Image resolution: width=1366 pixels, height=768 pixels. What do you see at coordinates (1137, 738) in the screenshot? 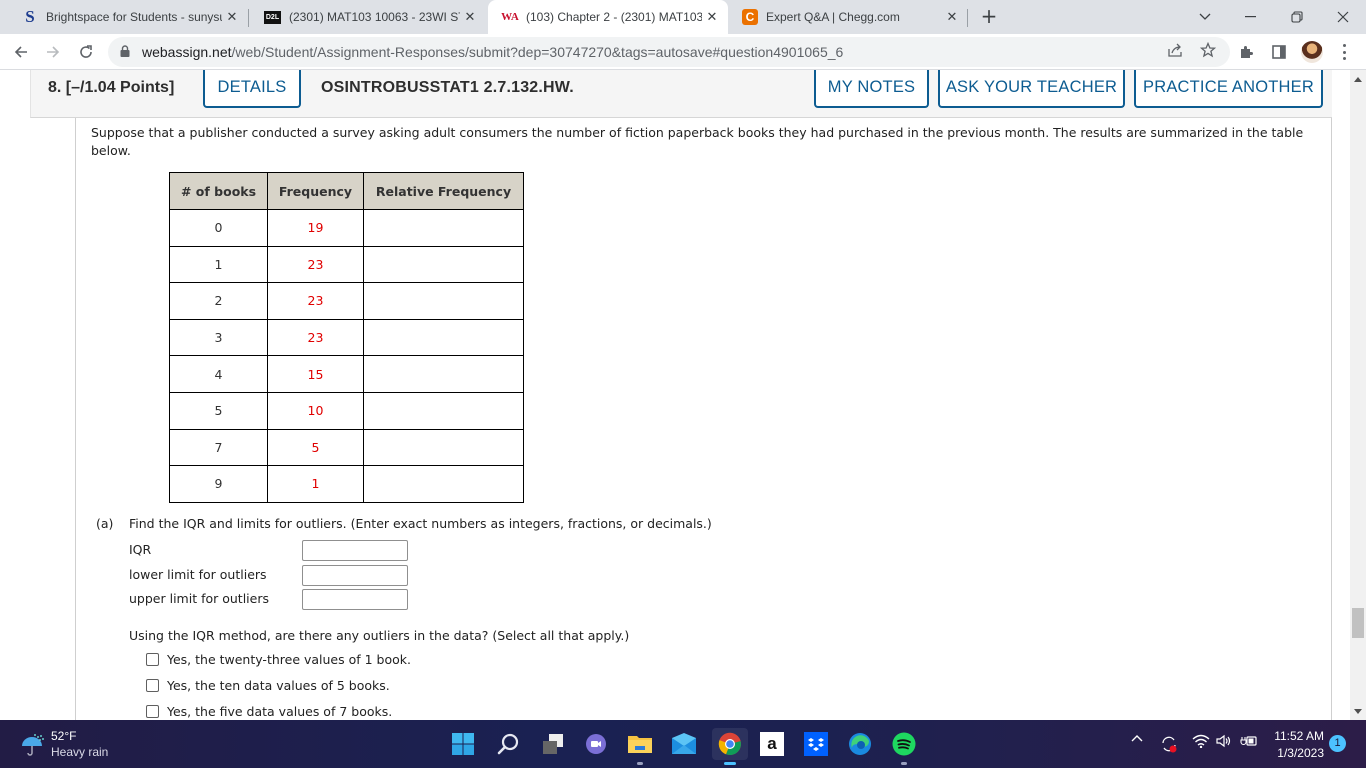
I see `show-hidden-icons-chevron-icon` at bounding box center [1137, 738].